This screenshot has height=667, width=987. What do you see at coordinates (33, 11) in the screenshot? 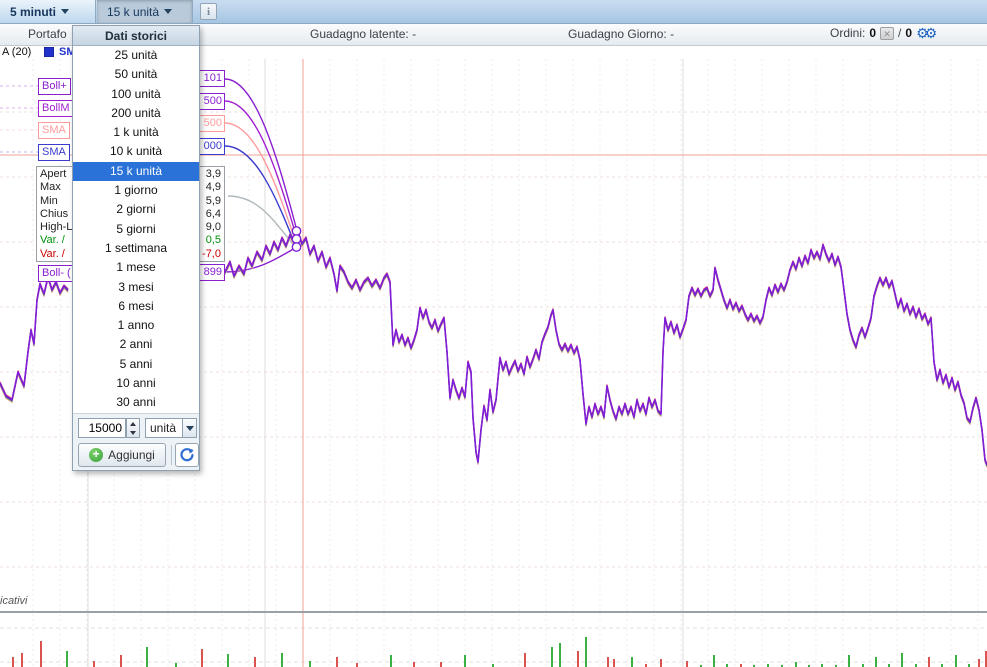
I see `interval-label: 5 minuti` at bounding box center [33, 11].